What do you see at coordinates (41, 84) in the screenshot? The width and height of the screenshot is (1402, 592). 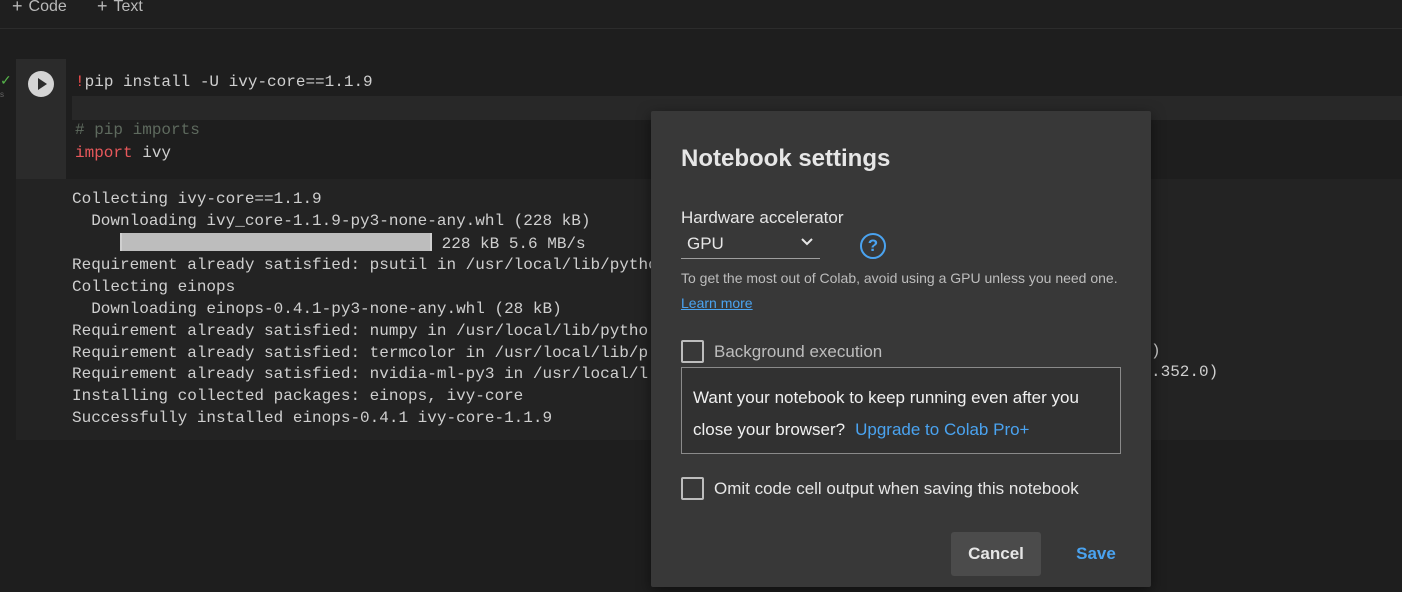 I see `run-cell-button` at bounding box center [41, 84].